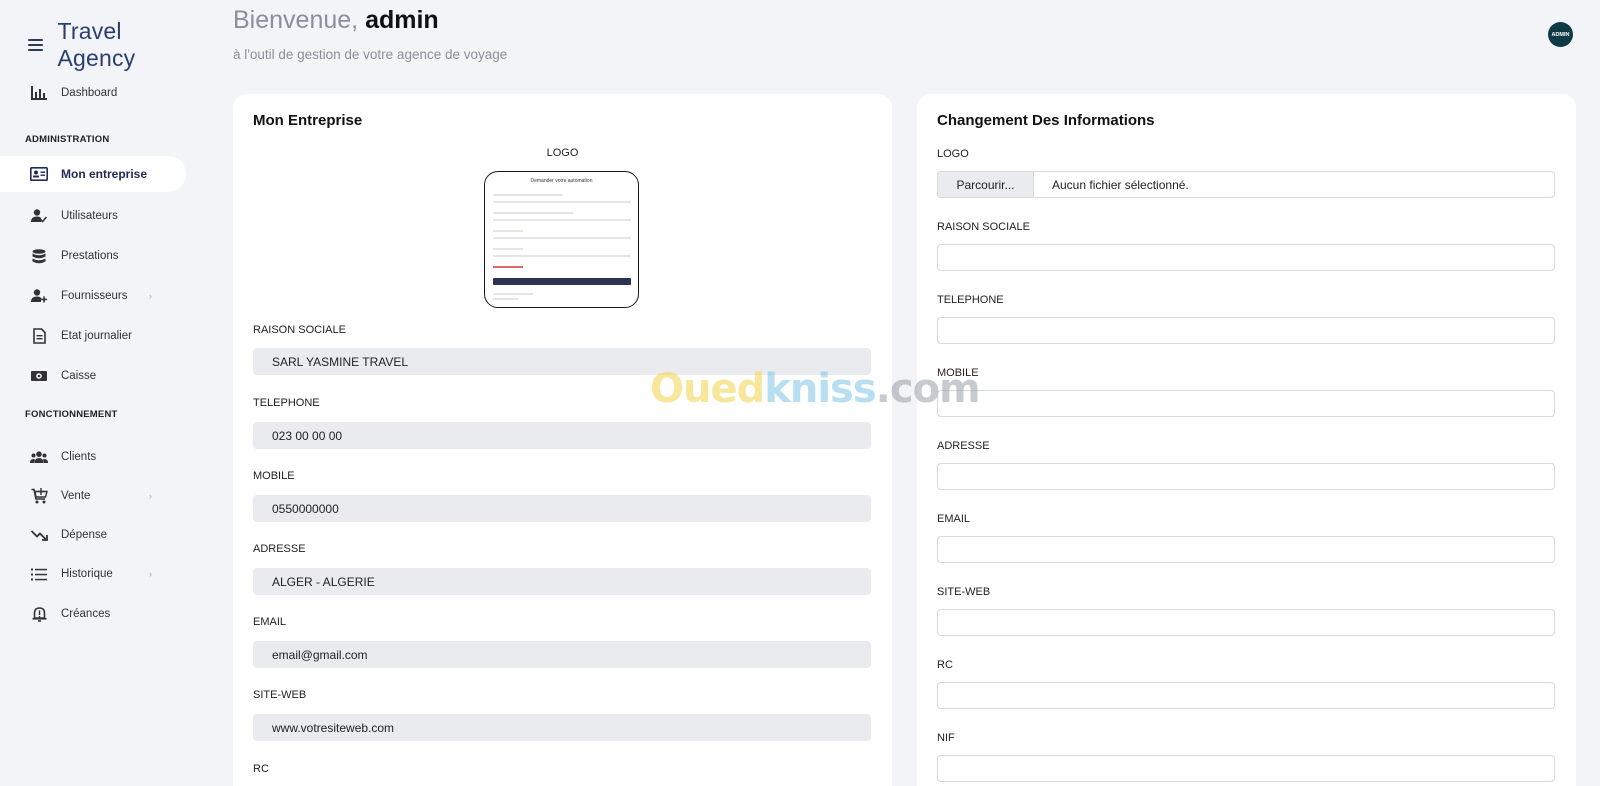 The width and height of the screenshot is (1600, 786). I want to click on app-title: Travel Agency, so click(96, 44).